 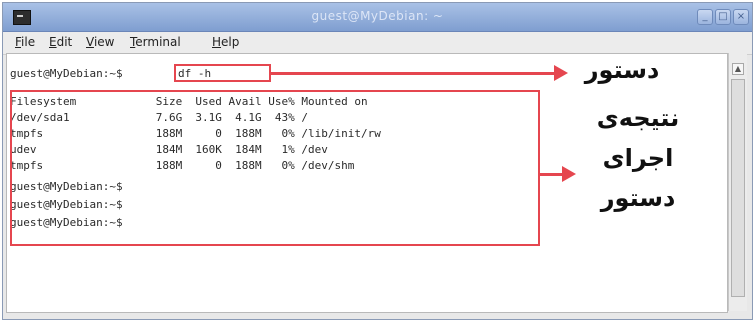 I want to click on menu-bar: File Edit View Terminal Help, so click(x=377, y=43).